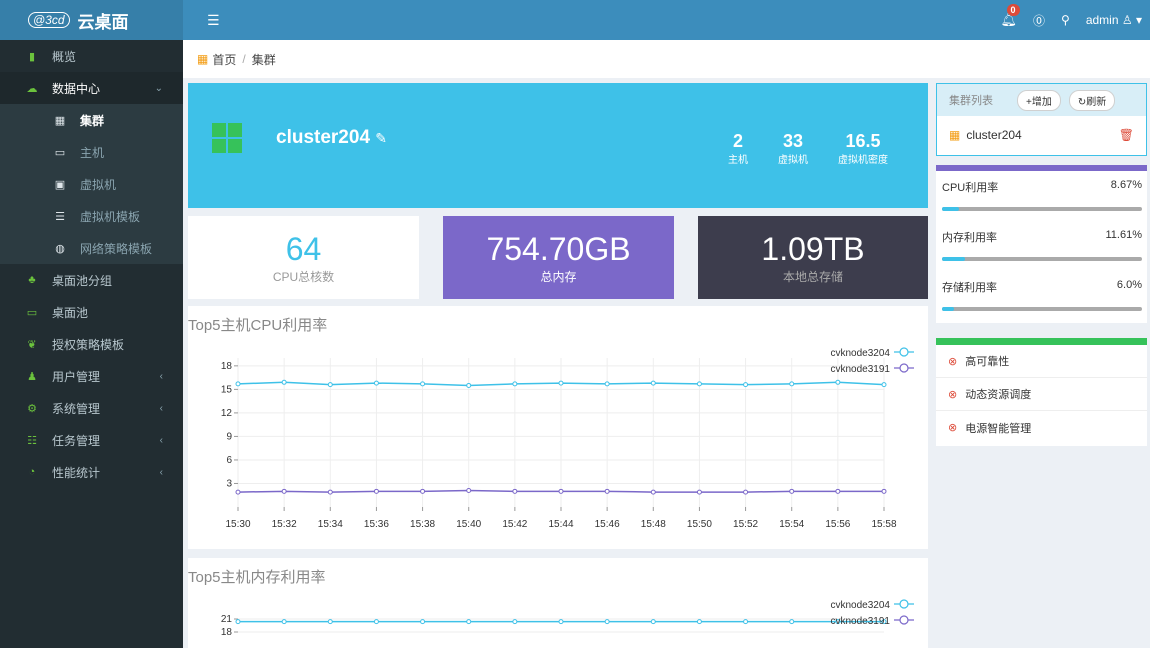 The height and width of the screenshot is (648, 1150). Describe the element at coordinates (1039, 100) in the screenshot. I see `add-cluster-button: +增加` at that location.